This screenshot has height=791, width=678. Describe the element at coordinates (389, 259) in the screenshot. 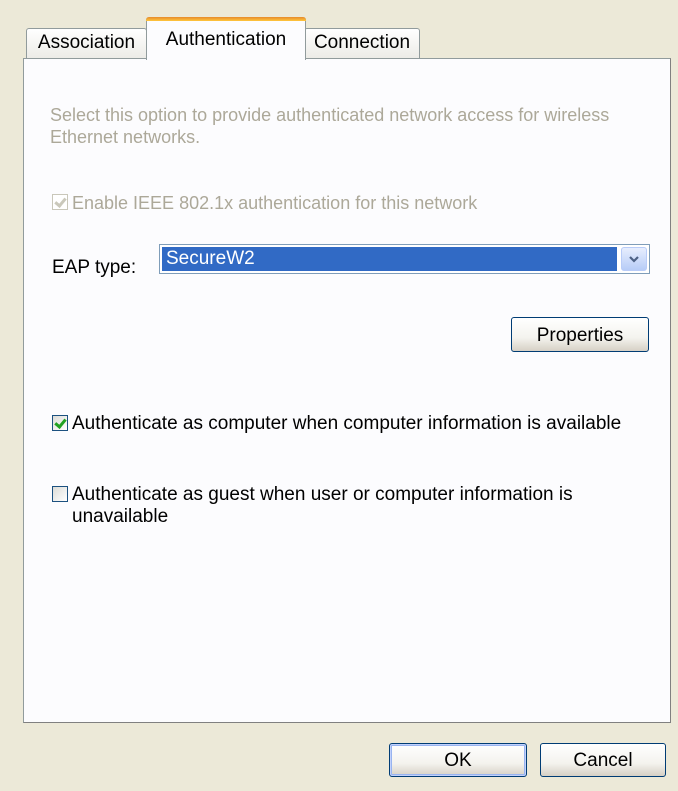

I see `eap-type-value: SecureW2` at that location.